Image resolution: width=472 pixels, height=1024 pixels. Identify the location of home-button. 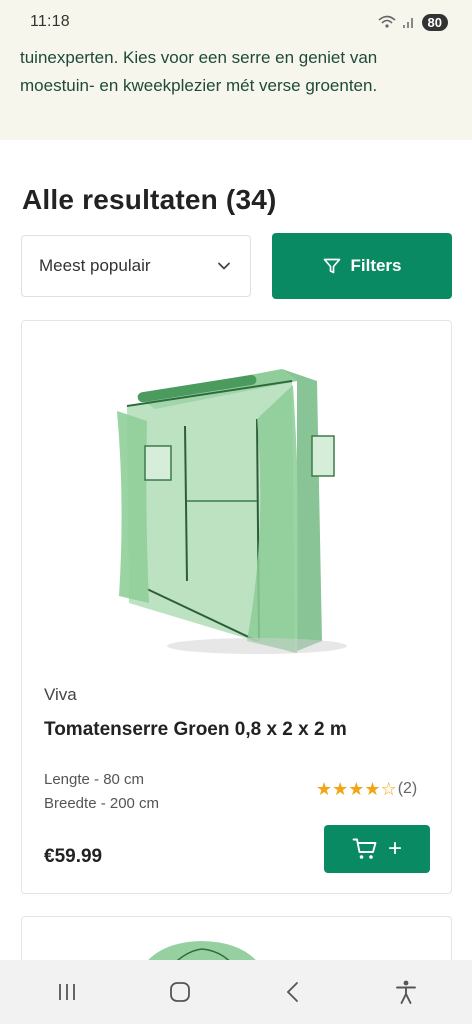
(180, 992).